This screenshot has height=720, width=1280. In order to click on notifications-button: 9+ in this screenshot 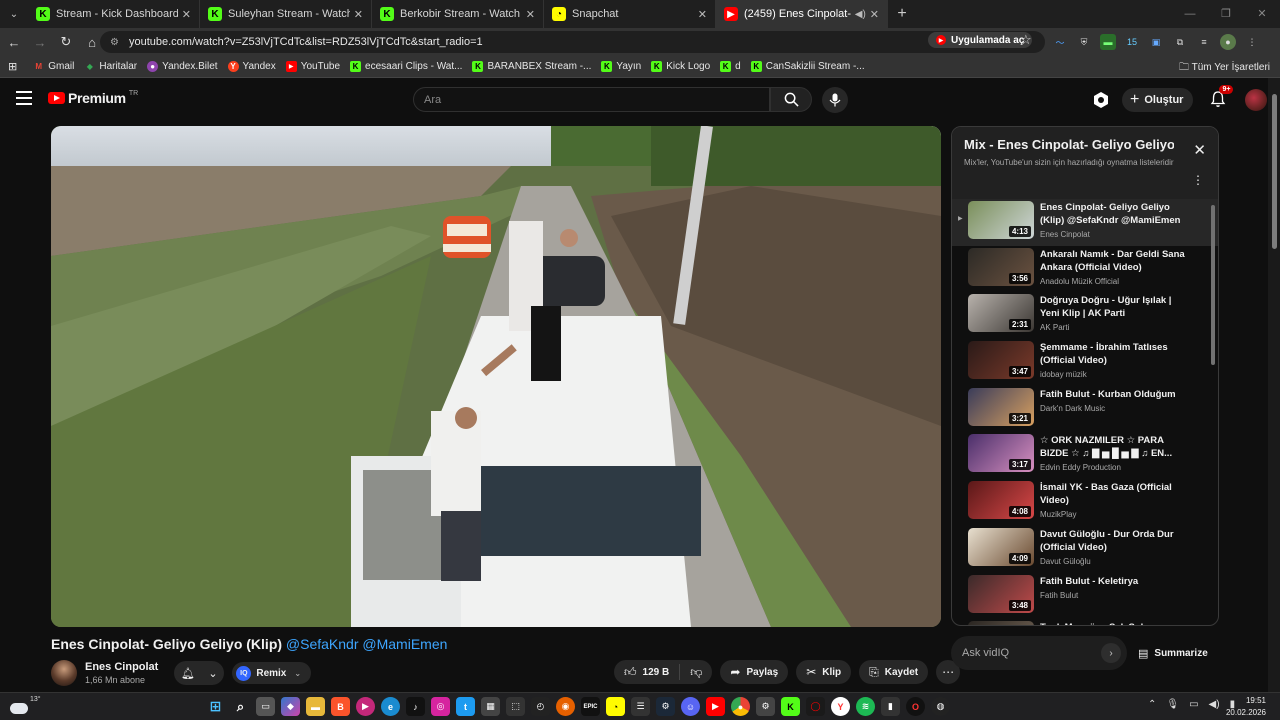, I will do `click(1221, 97)`.